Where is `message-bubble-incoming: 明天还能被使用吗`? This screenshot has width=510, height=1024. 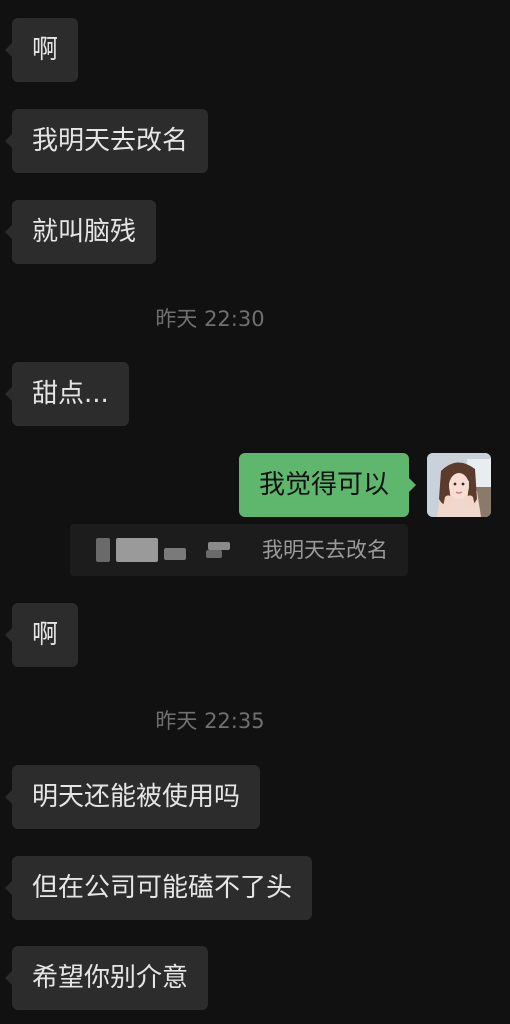
message-bubble-incoming: 明天还能被使用吗 is located at coordinates (132, 797).